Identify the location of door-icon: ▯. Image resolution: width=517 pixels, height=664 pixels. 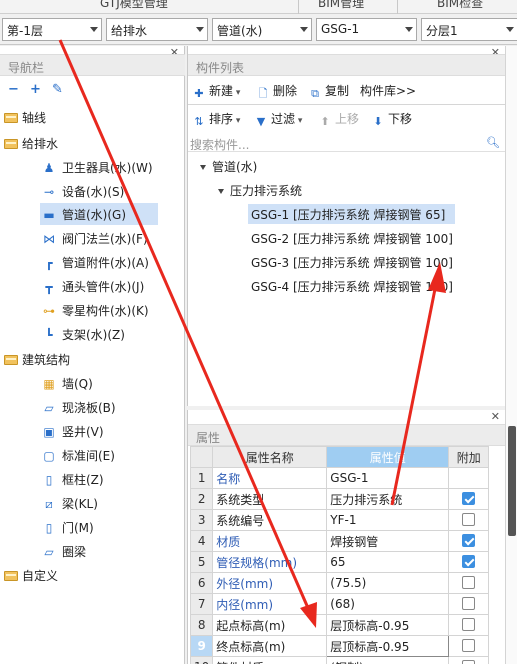
(49, 528).